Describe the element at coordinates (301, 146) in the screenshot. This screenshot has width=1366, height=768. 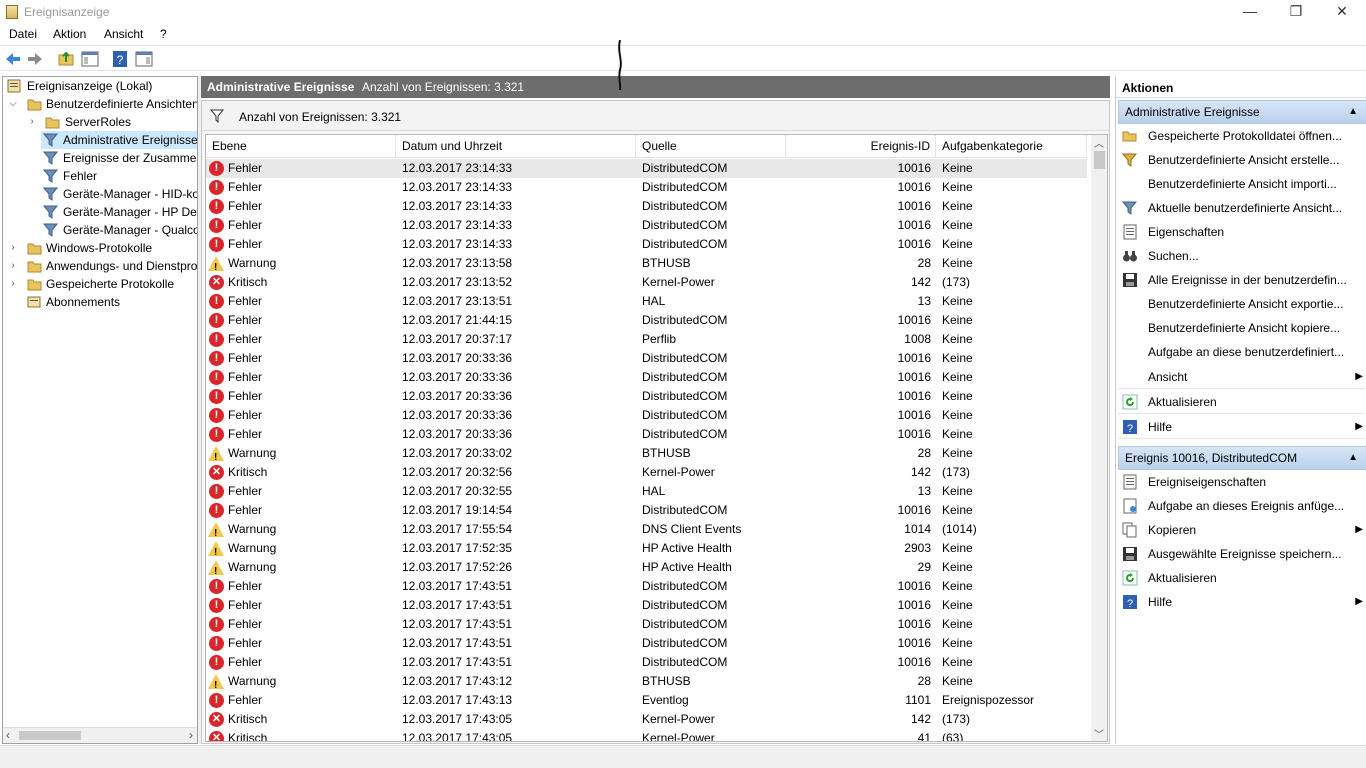
I see `col-ebene: Ebene` at that location.